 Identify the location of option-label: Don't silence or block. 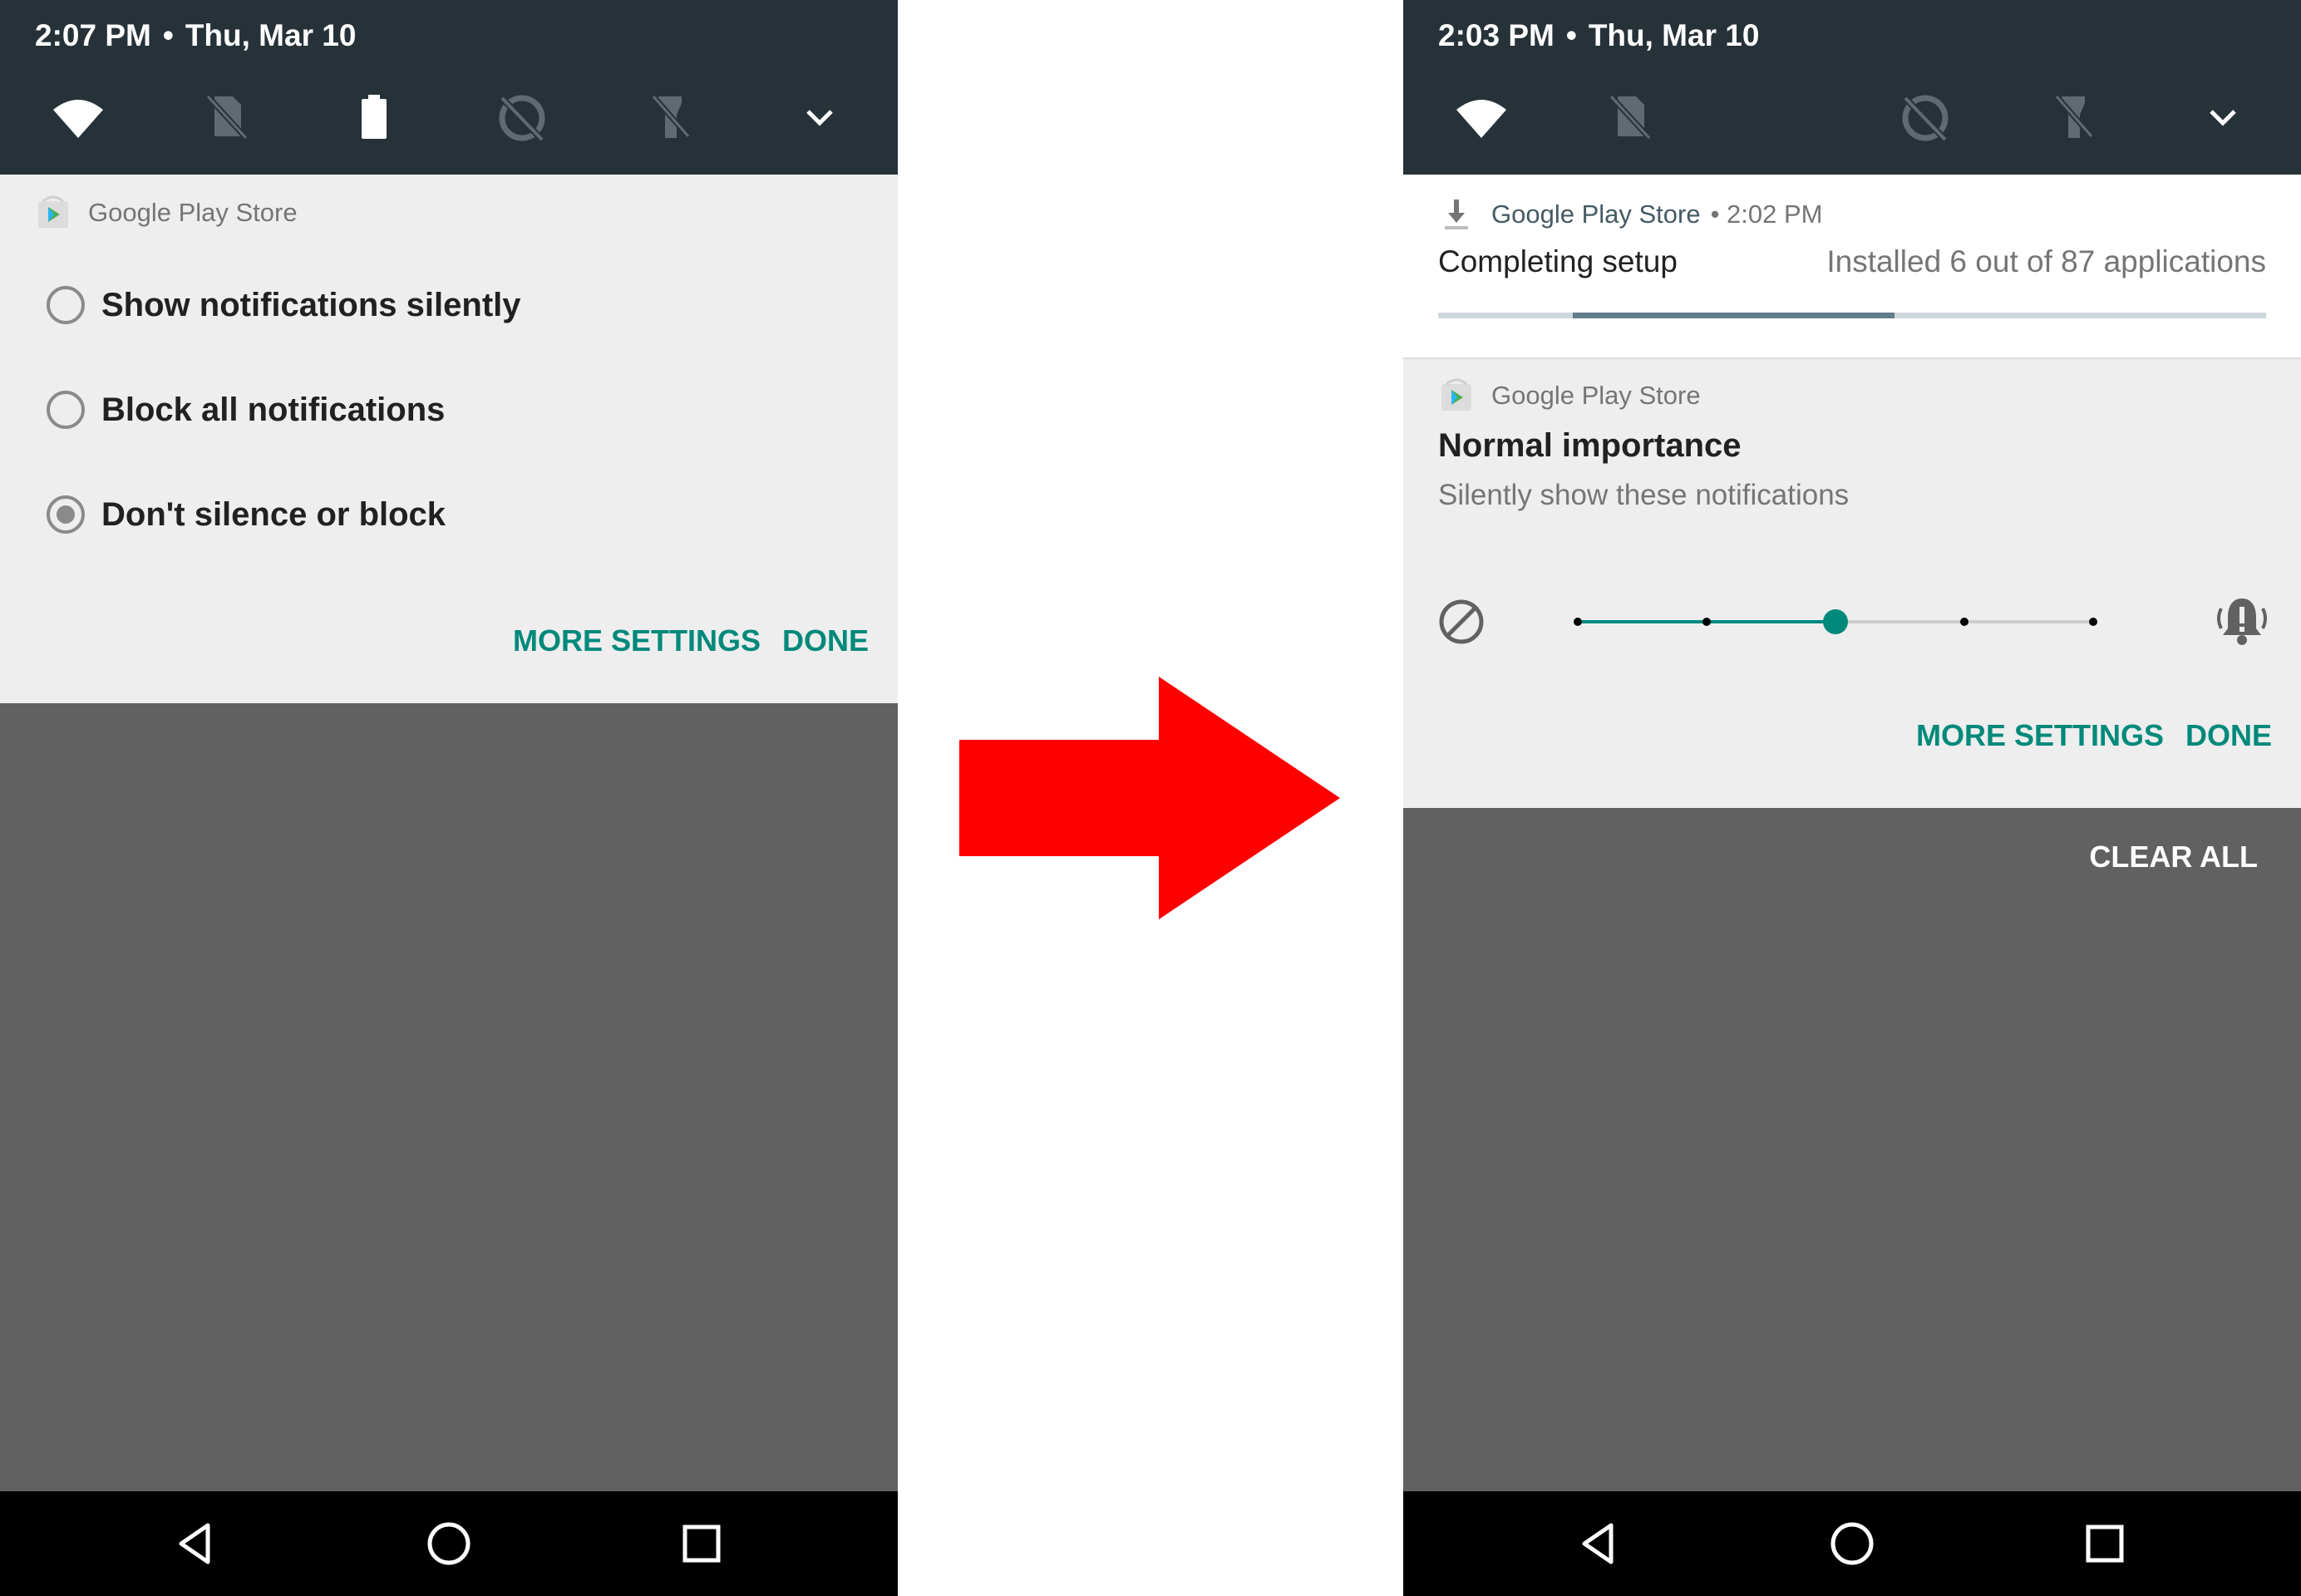
(273, 514).